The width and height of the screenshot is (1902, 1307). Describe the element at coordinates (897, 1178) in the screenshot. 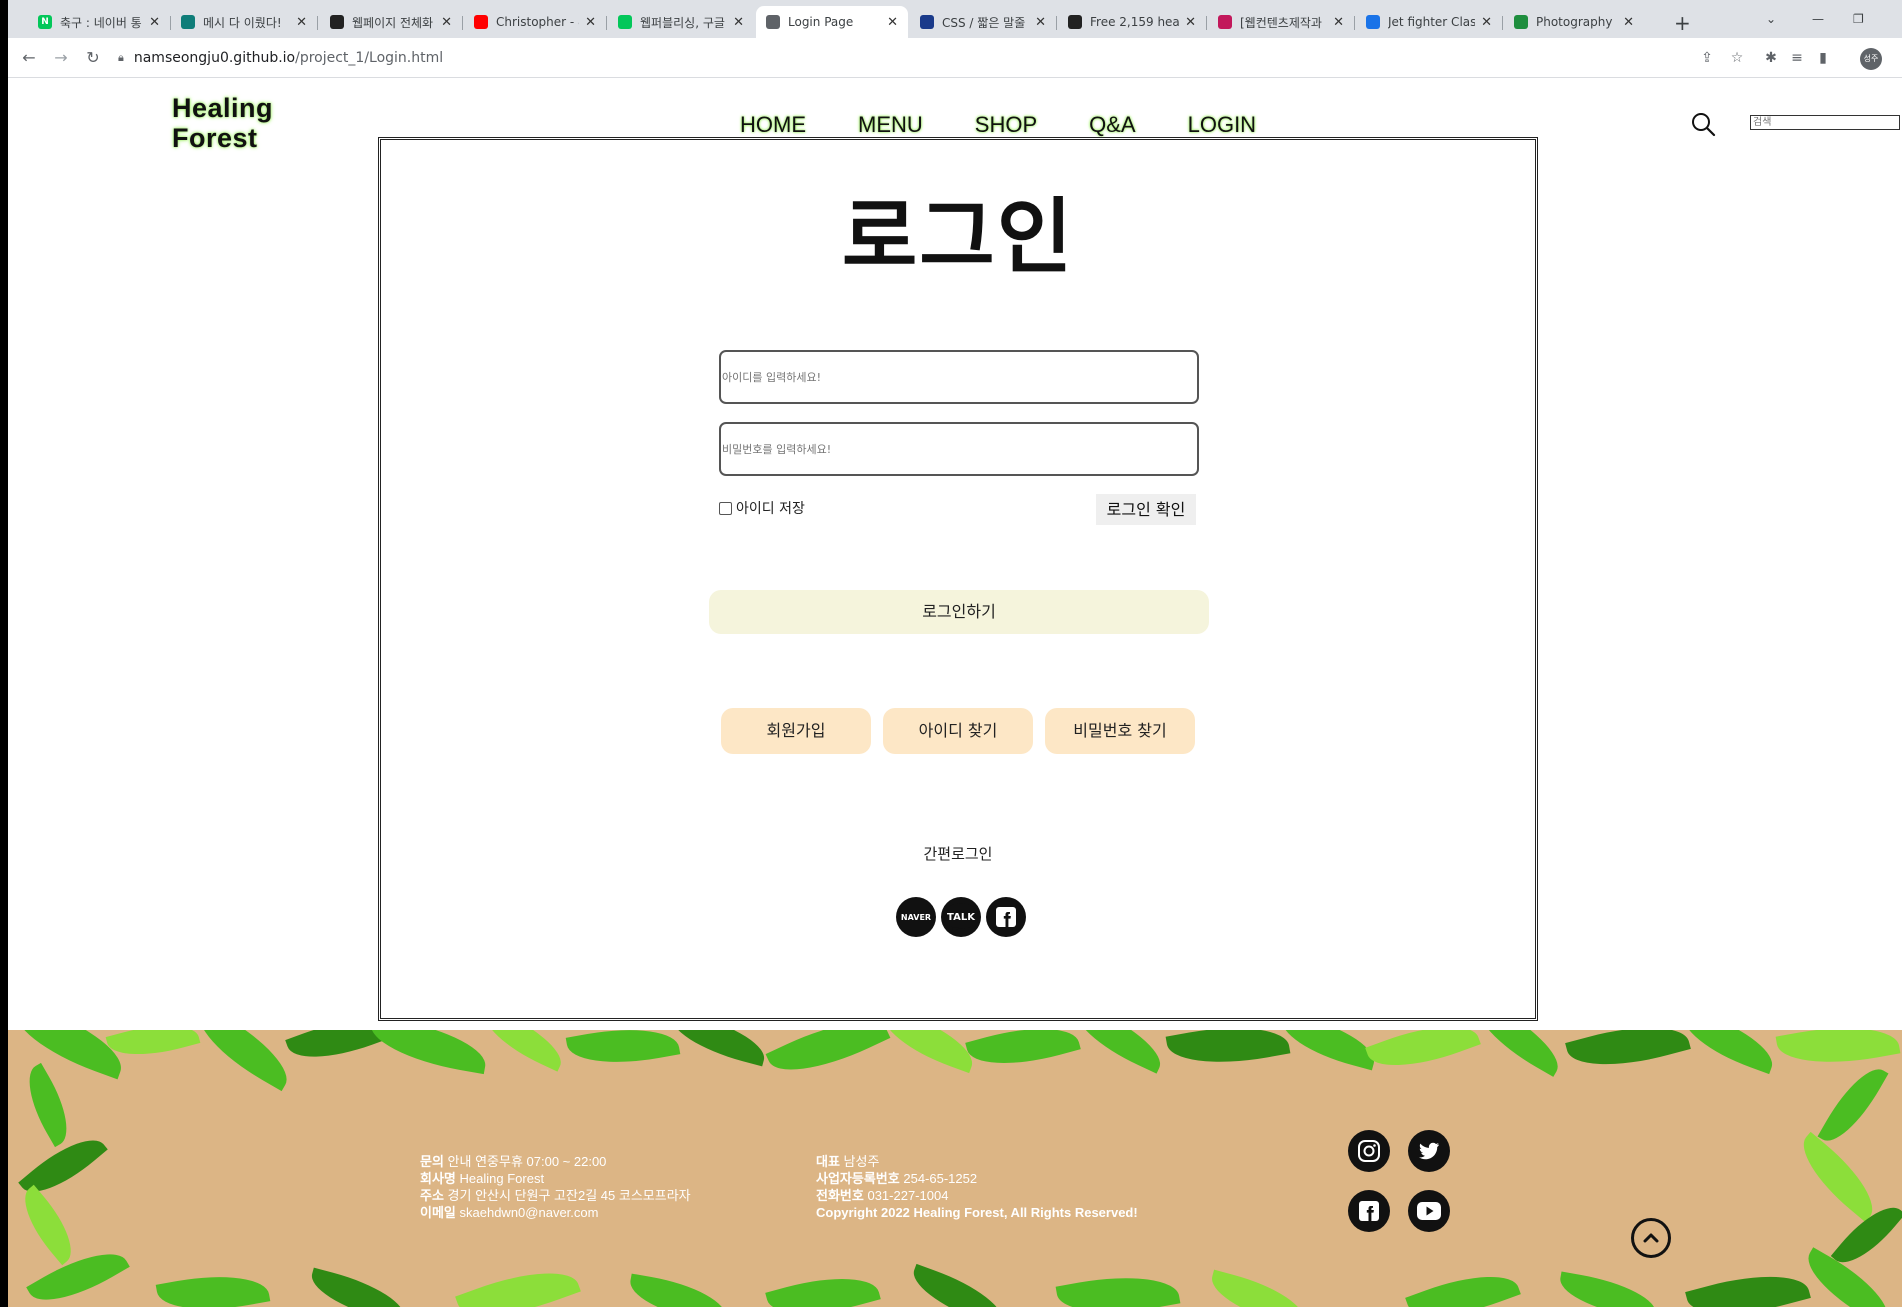

I see `footer-info-line: 사업자등록번호 254-65-1252` at that location.